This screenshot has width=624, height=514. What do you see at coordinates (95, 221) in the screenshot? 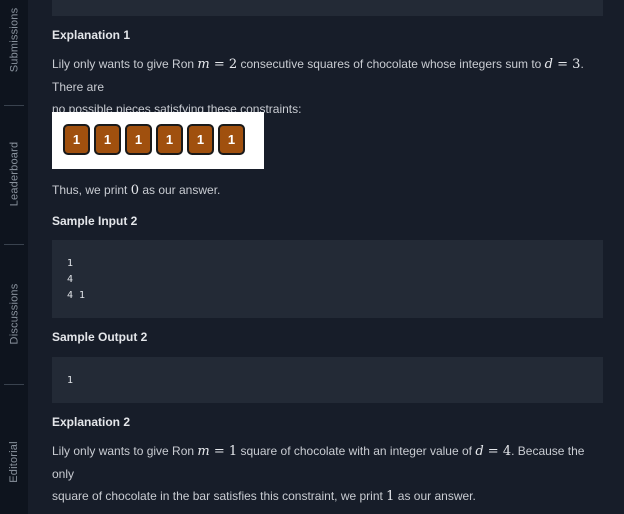
I see `sample-input-2-heading: Sample Input 2` at bounding box center [95, 221].